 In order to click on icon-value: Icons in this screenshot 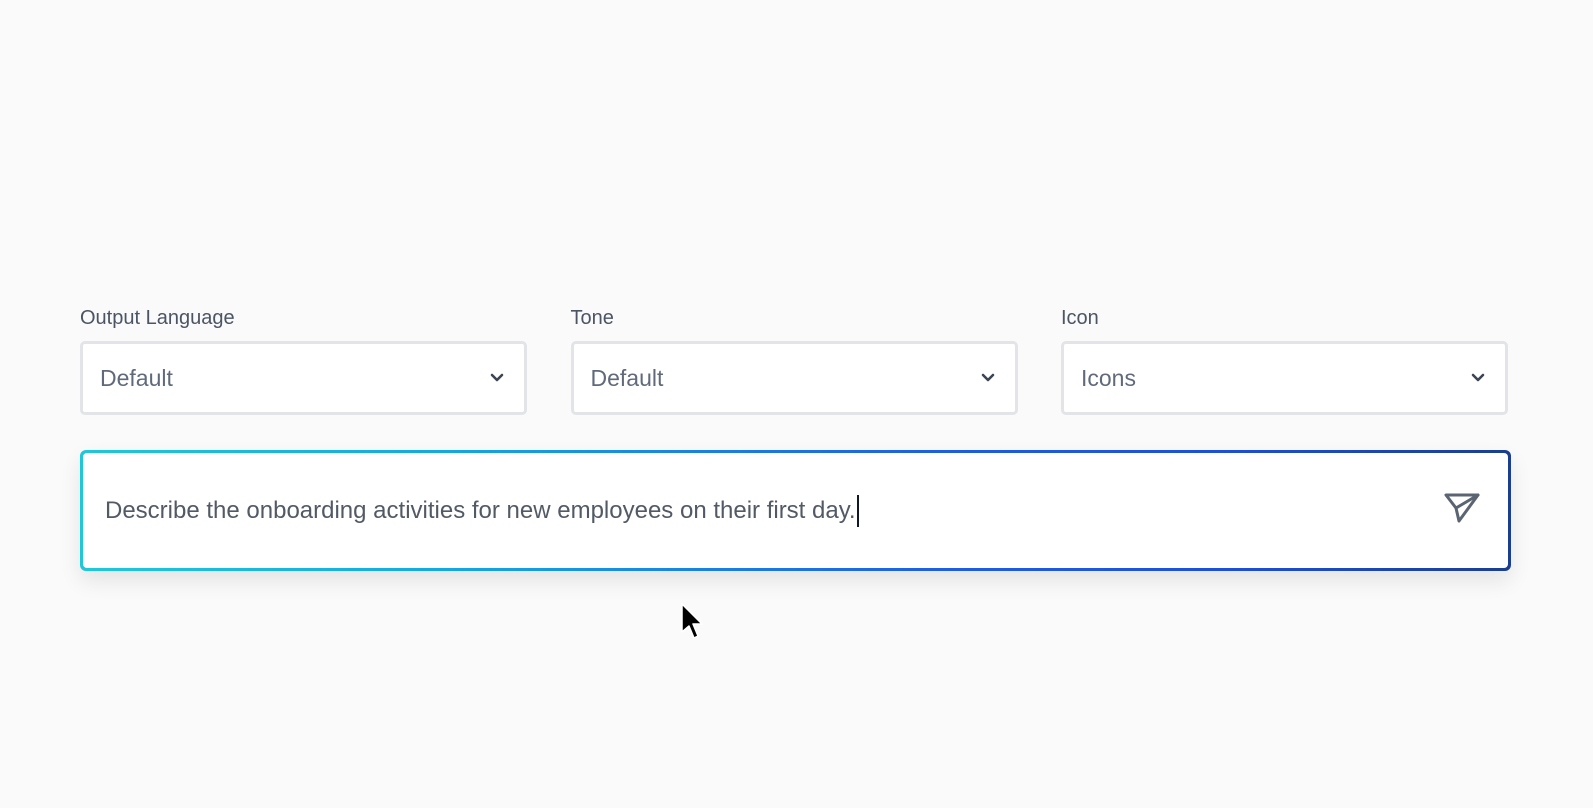, I will do `click(1108, 377)`.